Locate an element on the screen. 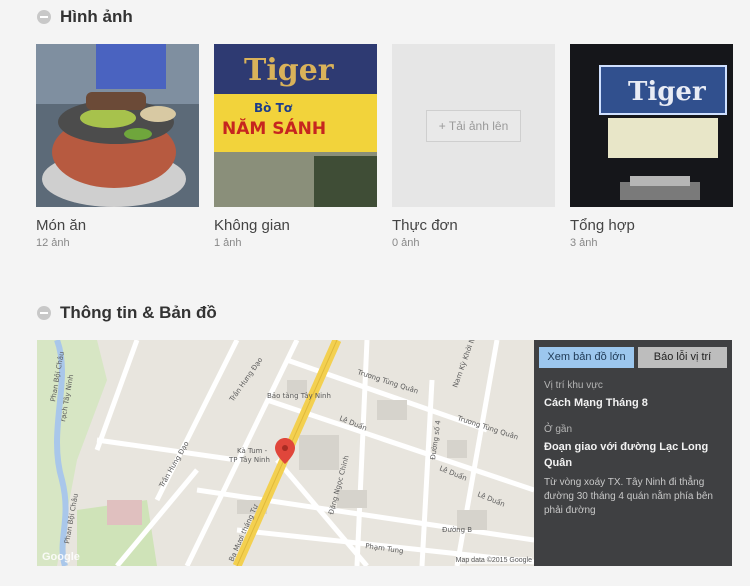 This screenshot has width=750, height=586. images-section-title: Hình ảnh is located at coordinates (85, 17).